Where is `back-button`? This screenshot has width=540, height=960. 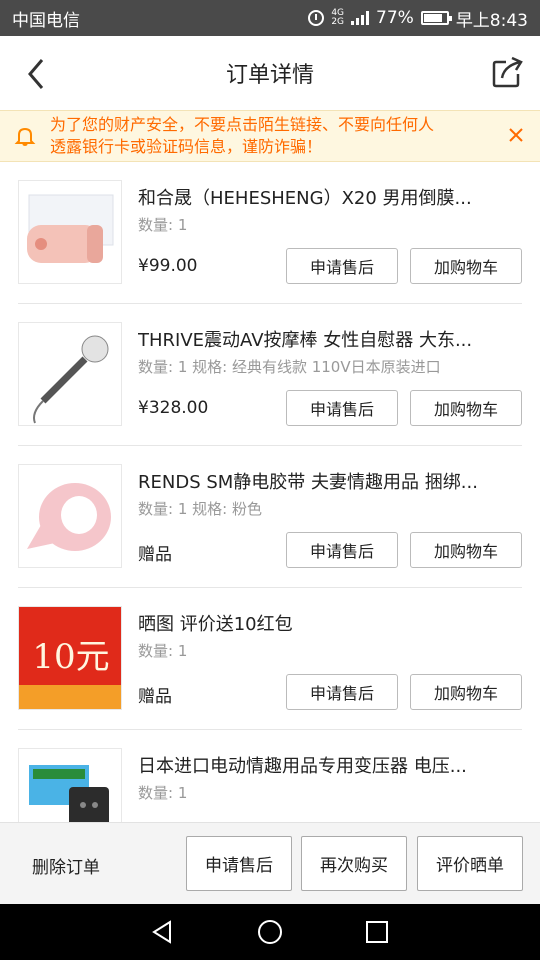 back-button is located at coordinates (38, 74).